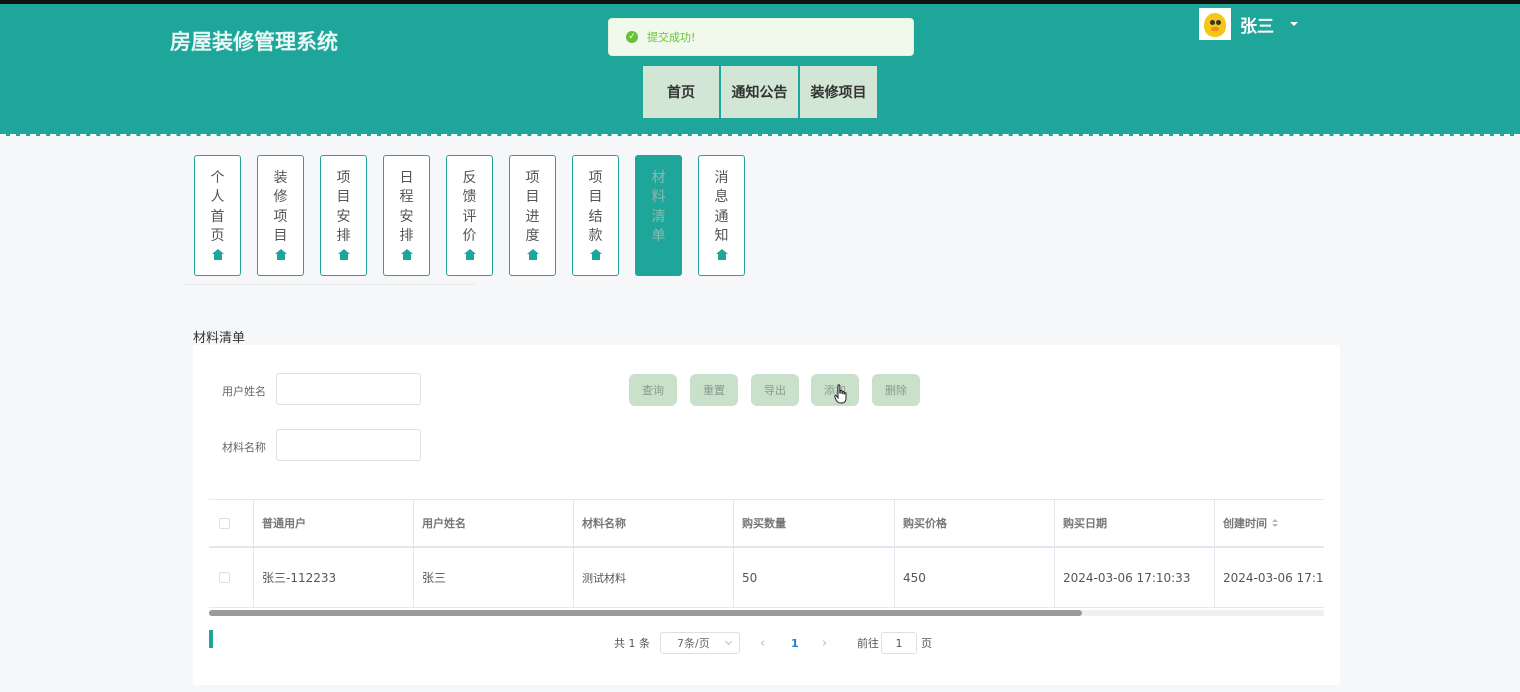  Describe the element at coordinates (975, 524) in the screenshot. I see `column-header: 购买价格` at that location.